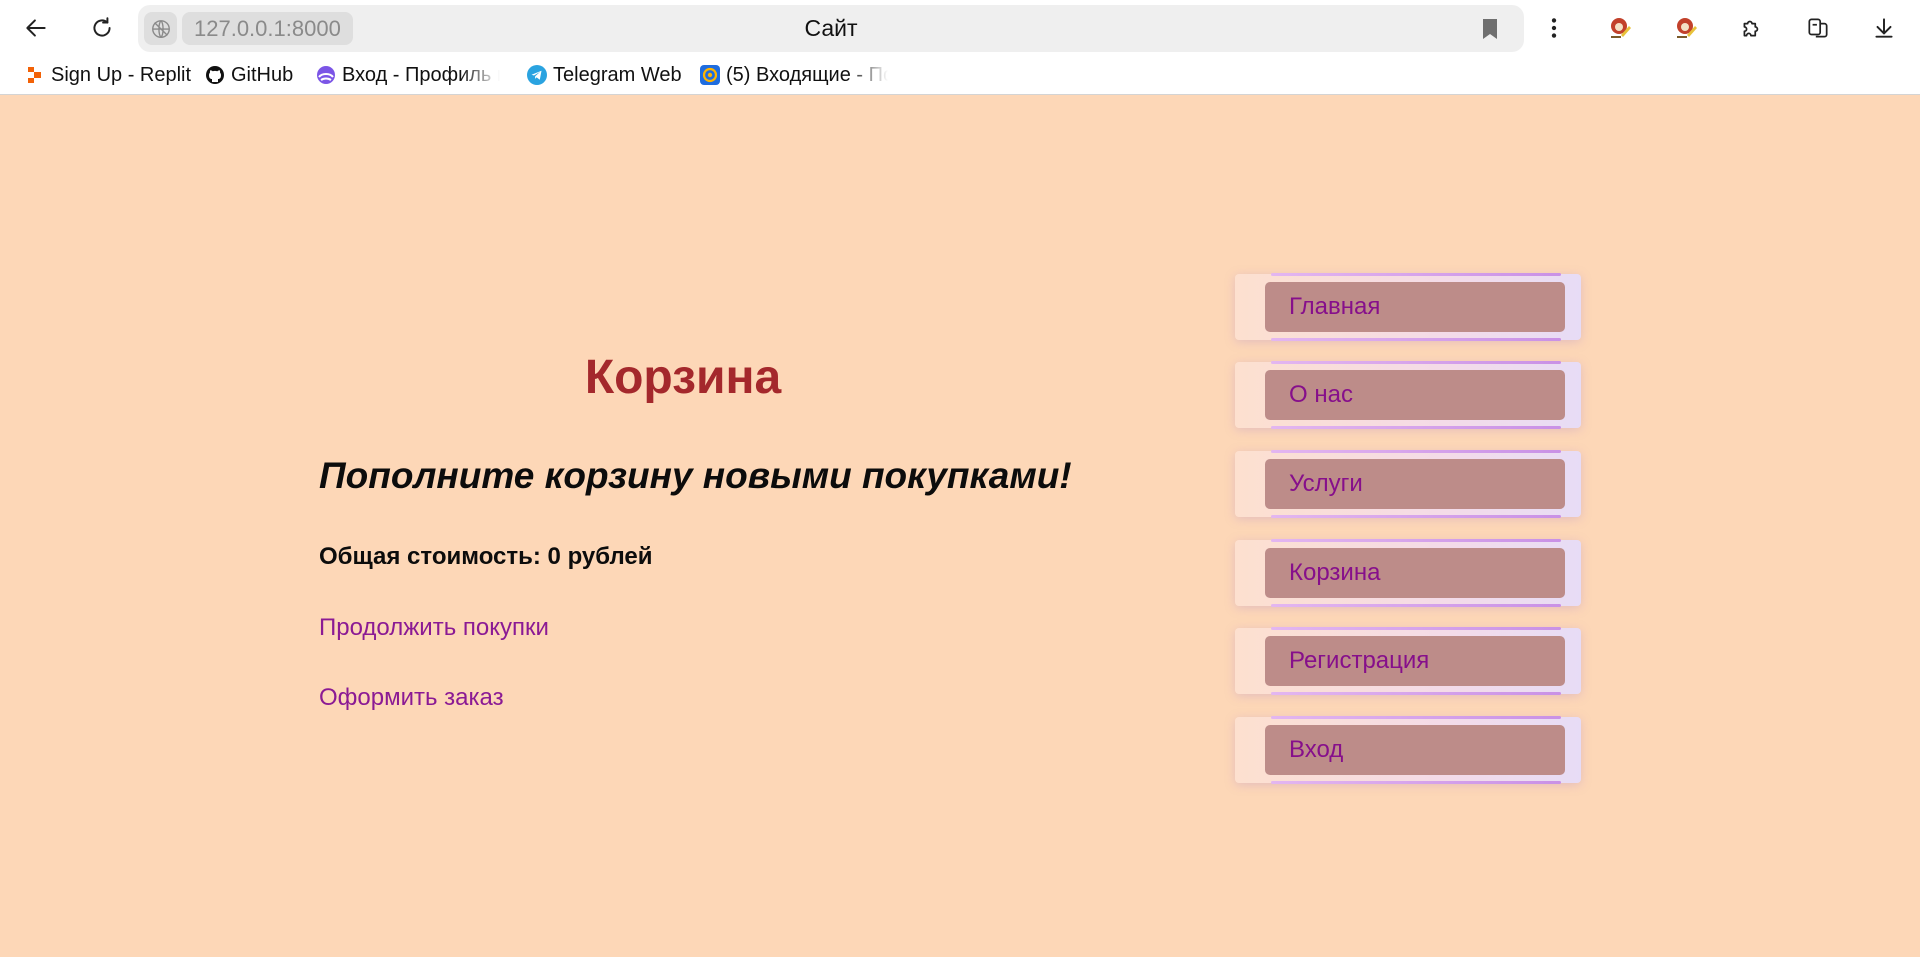 This screenshot has width=1920, height=957. I want to click on nav-item-cart: Корзина, so click(1408, 573).